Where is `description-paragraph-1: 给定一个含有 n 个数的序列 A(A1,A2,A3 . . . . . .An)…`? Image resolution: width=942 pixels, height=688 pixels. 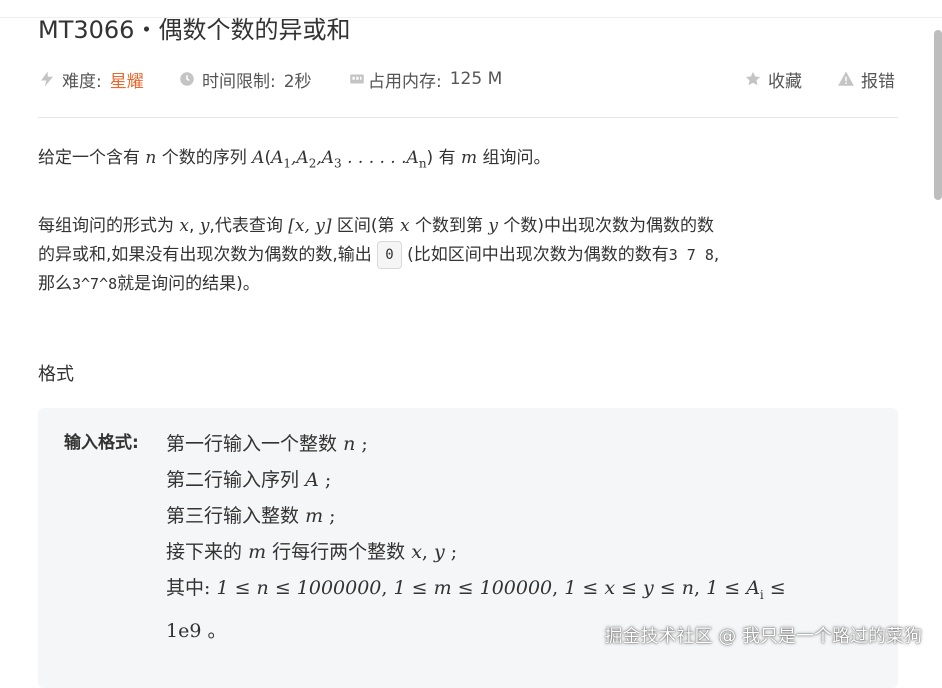 description-paragraph-1: 给定一个含有 n 个数的序列 A(A1,A2,A3 . . . . . .An)… is located at coordinates (468, 160).